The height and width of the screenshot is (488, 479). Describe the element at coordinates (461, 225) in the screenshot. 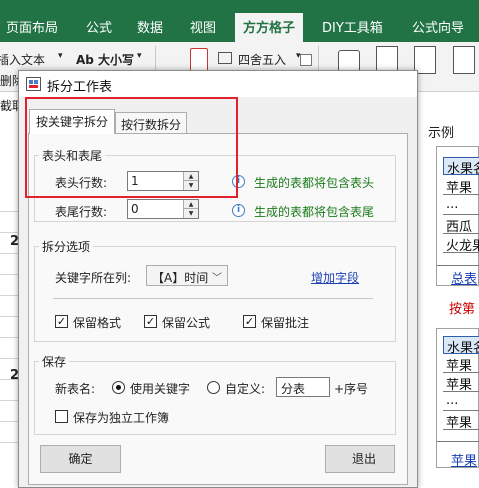

I see `example-cell: 西瓜` at that location.